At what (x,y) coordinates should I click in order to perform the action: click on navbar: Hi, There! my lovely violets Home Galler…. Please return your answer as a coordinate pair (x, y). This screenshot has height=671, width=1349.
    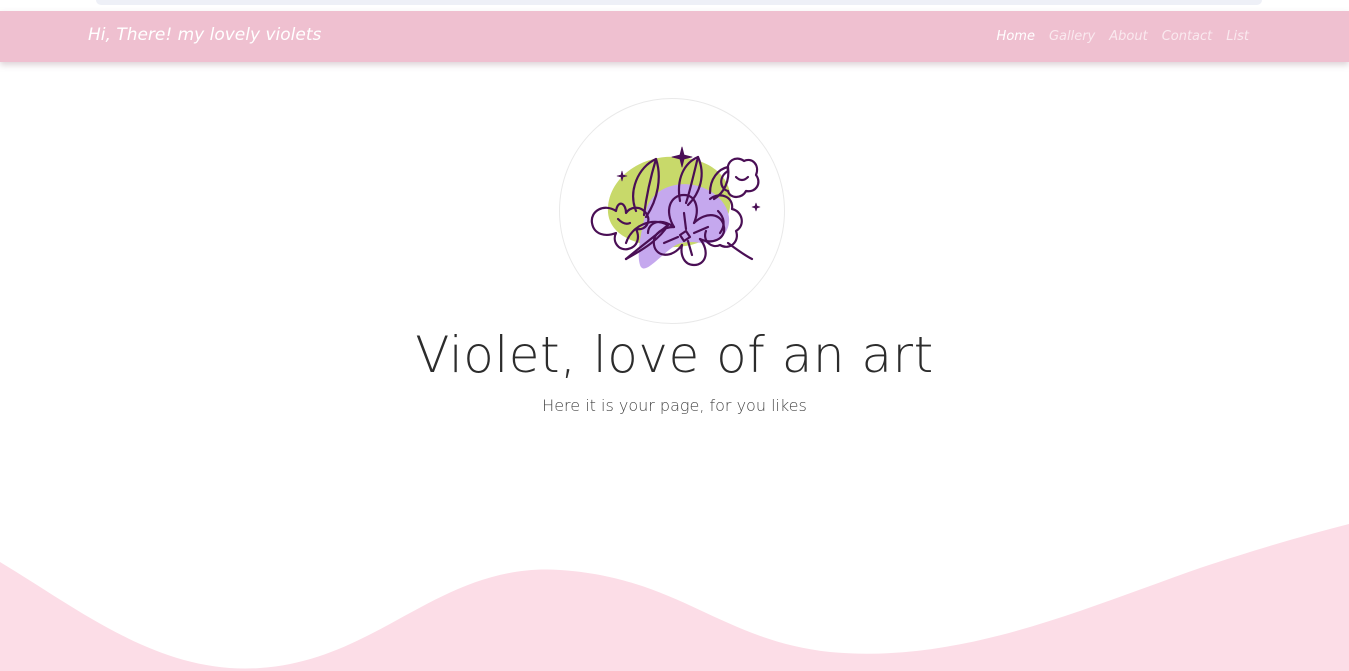
    Looking at the image, I should click on (674, 36).